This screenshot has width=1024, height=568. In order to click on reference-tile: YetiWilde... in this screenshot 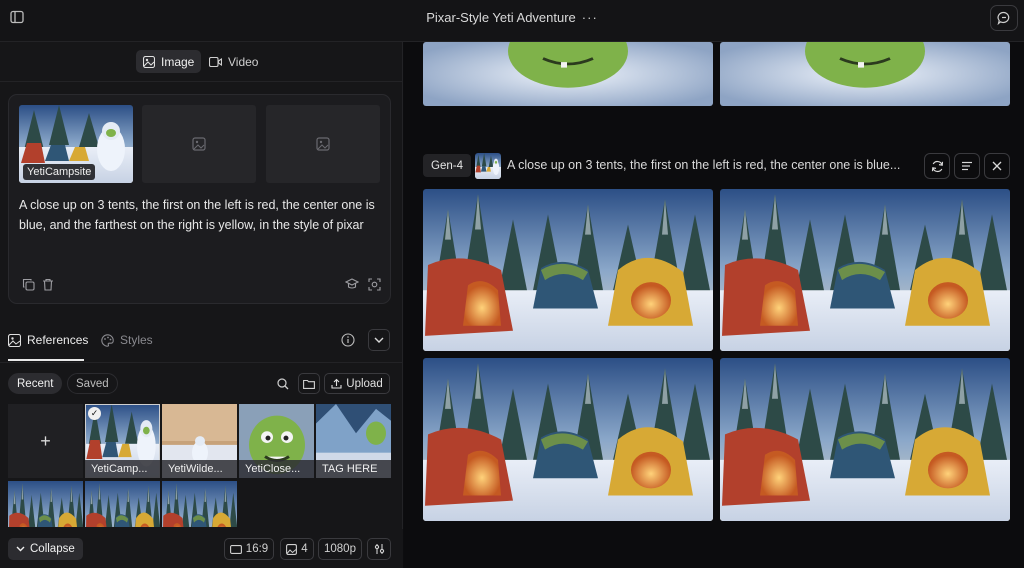, I will do `click(199, 441)`.